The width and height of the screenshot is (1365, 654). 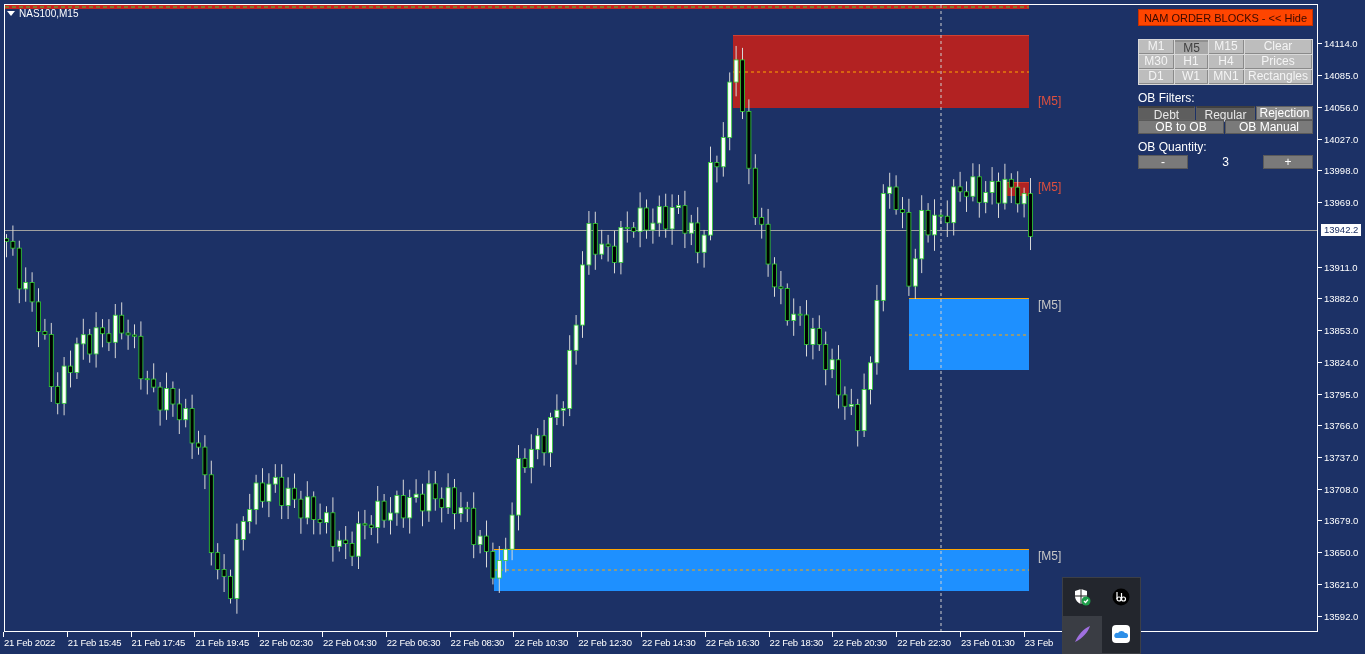 What do you see at coordinates (1341, 394) in the screenshot?
I see `price-tick-label: 13795.0` at bounding box center [1341, 394].